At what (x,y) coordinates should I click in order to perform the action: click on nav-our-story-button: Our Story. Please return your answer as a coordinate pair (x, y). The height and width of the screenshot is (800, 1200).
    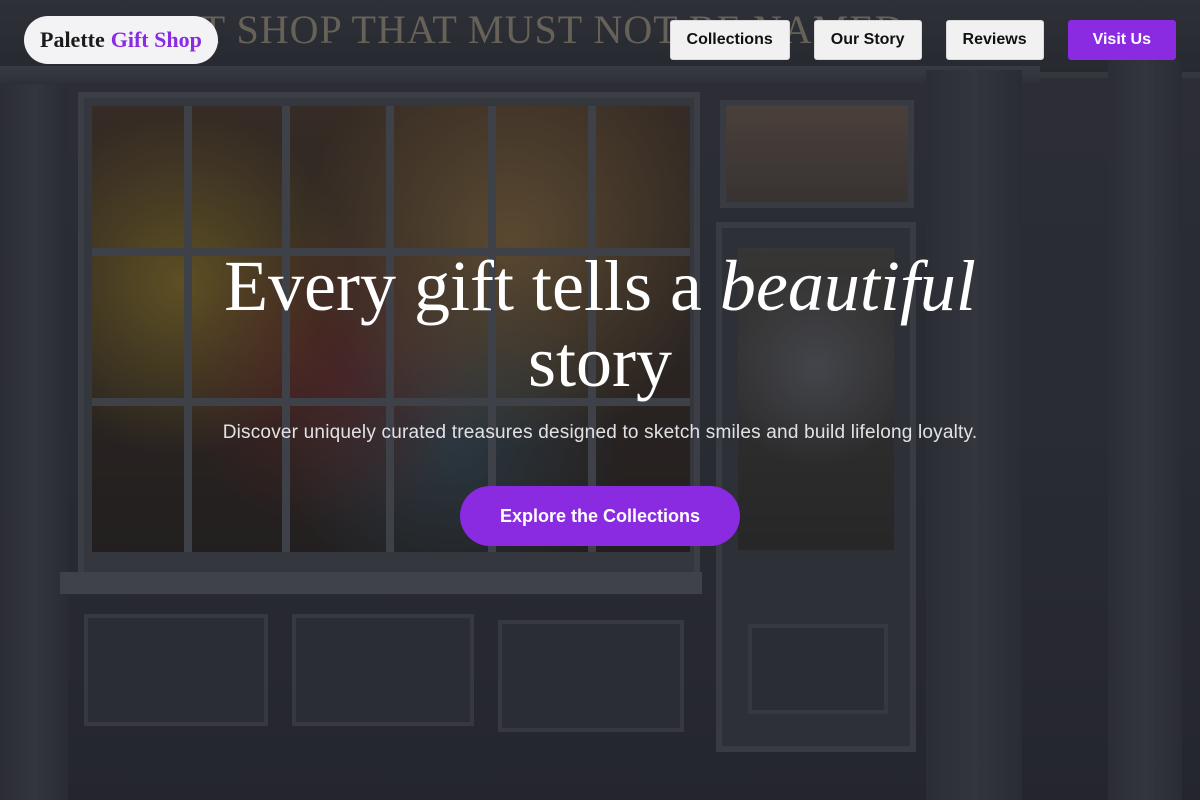
    Looking at the image, I should click on (867, 40).